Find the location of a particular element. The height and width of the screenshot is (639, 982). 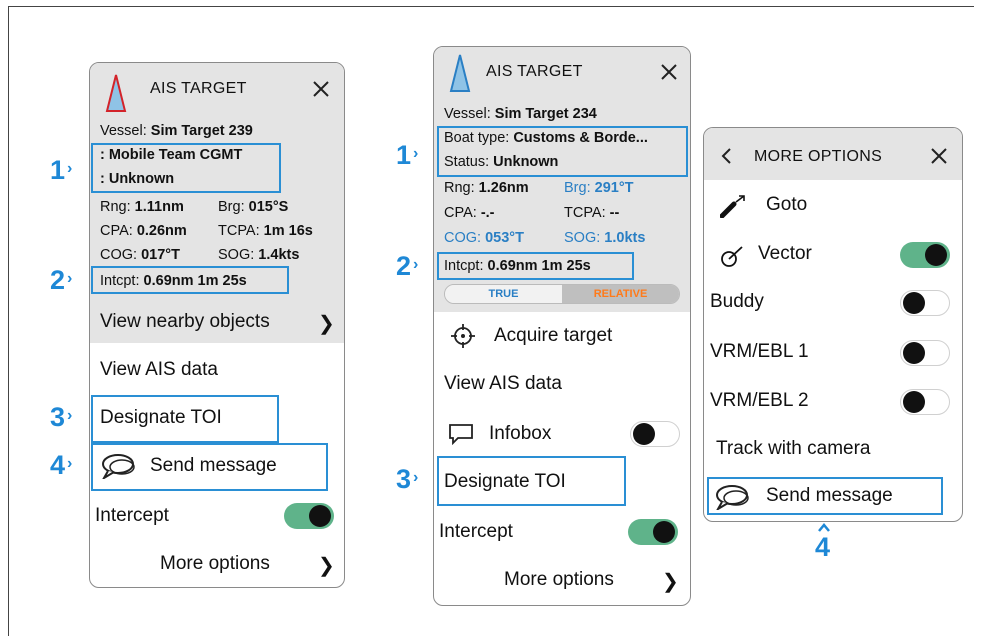

infobox-icon is located at coordinates (461, 436).